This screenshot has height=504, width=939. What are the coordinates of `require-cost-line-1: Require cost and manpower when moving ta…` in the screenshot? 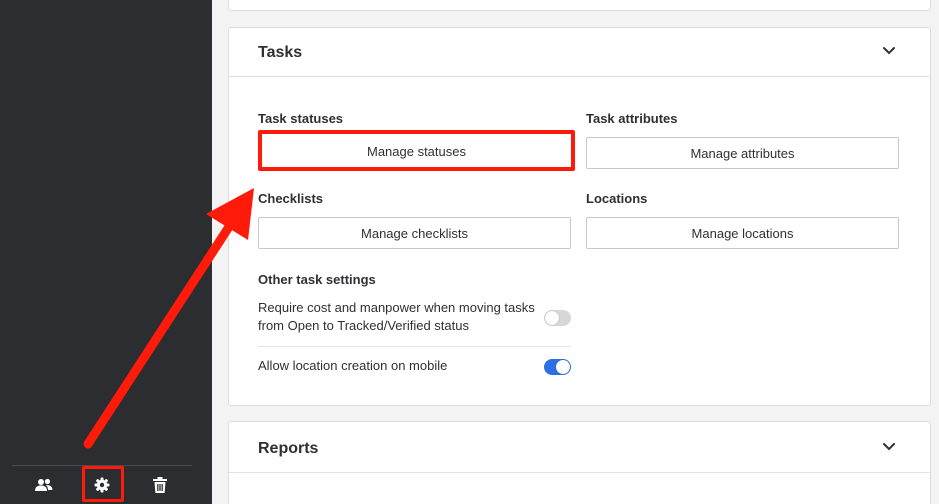 It's located at (396, 307).